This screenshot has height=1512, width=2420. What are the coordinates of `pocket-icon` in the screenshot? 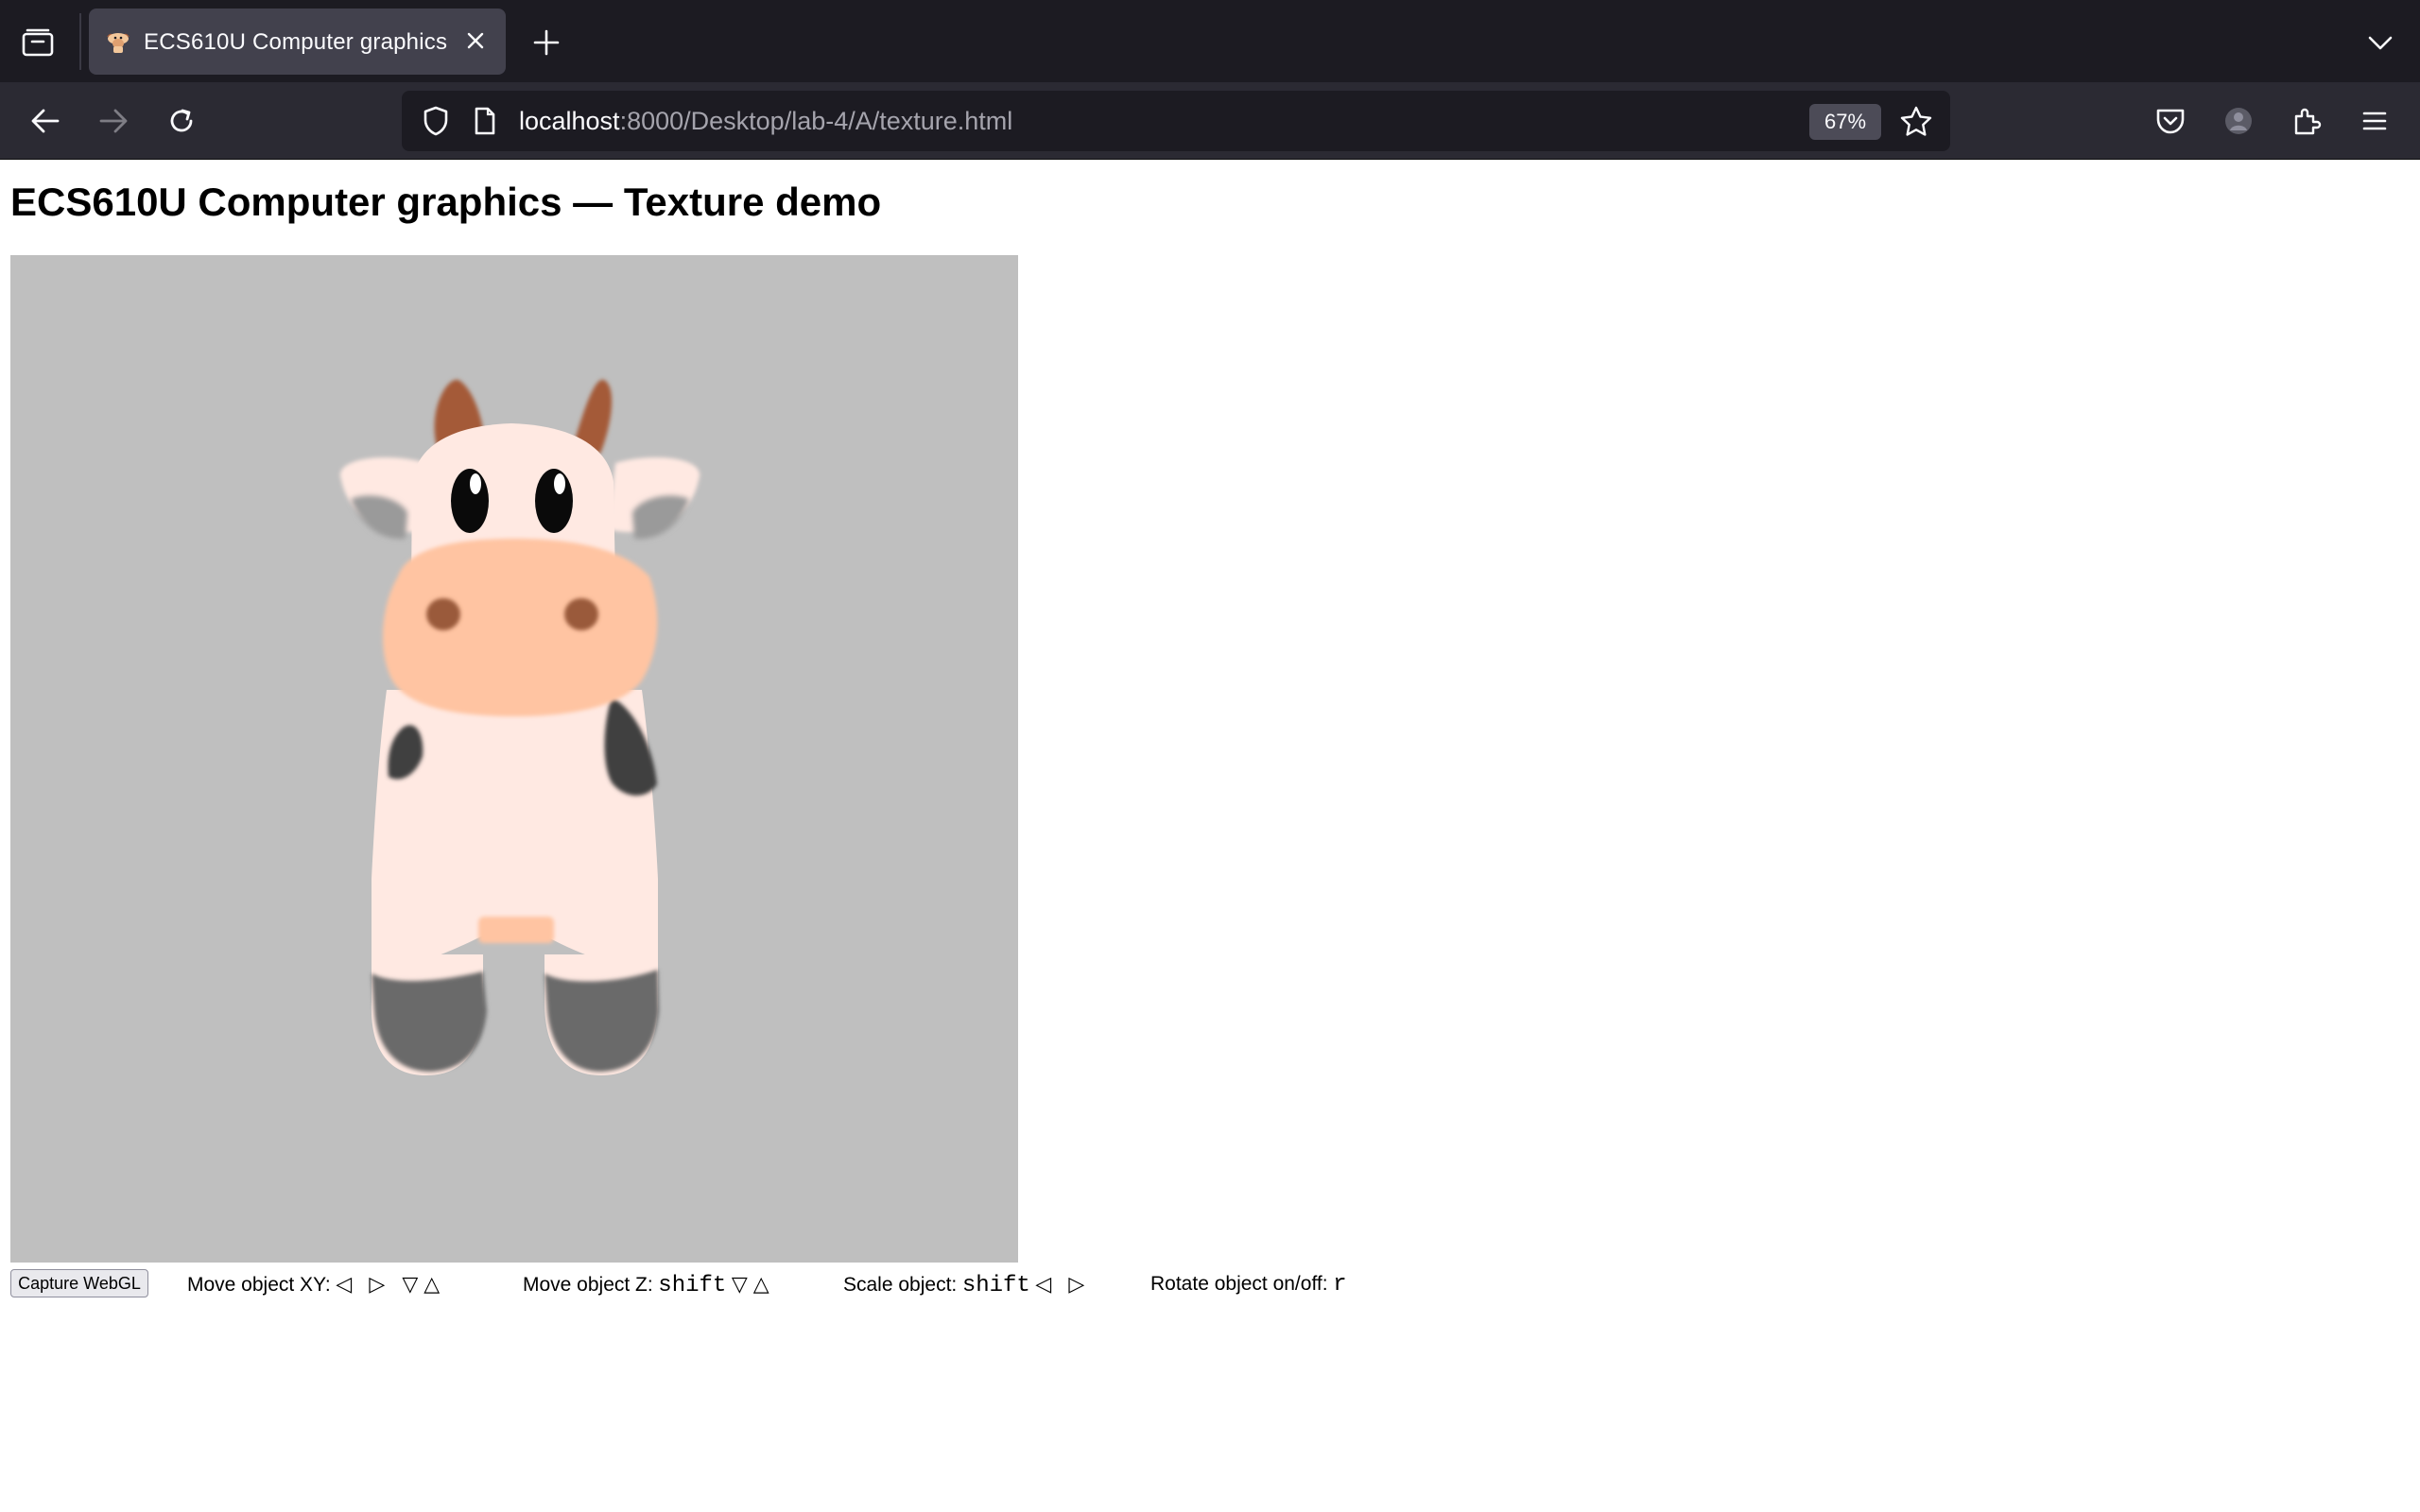 It's located at (2170, 121).